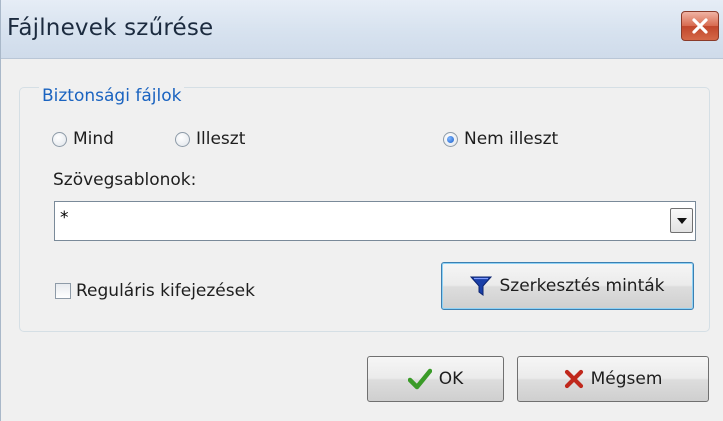 The height and width of the screenshot is (421, 723). I want to click on cancel-button: Mégsem, so click(613, 379).